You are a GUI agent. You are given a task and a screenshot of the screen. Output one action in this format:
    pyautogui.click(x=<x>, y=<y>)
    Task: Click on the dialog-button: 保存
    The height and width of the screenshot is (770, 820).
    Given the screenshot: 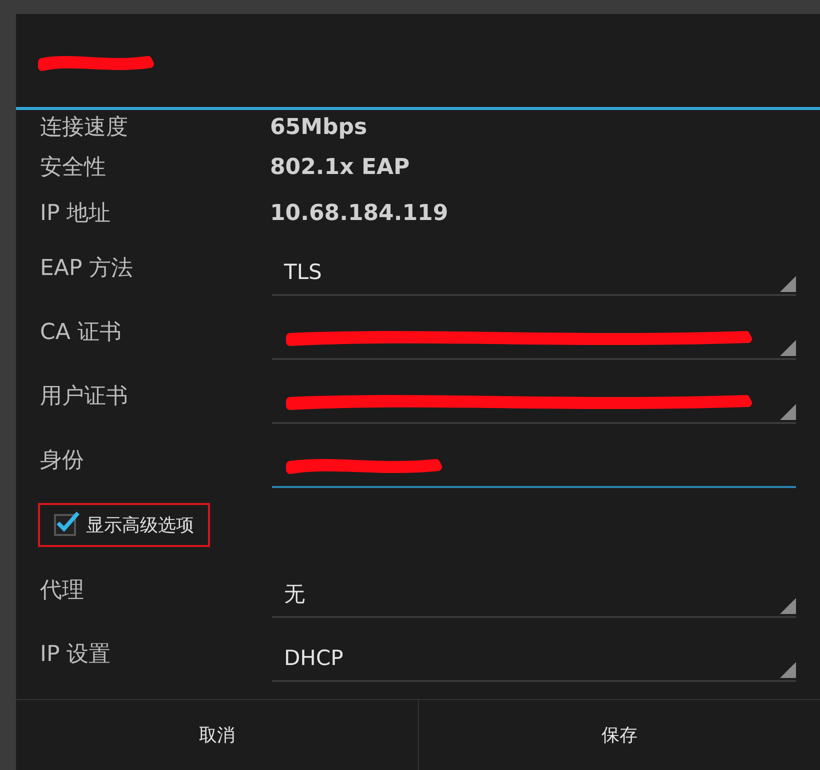 What is the action you would take?
    pyautogui.click(x=619, y=735)
    